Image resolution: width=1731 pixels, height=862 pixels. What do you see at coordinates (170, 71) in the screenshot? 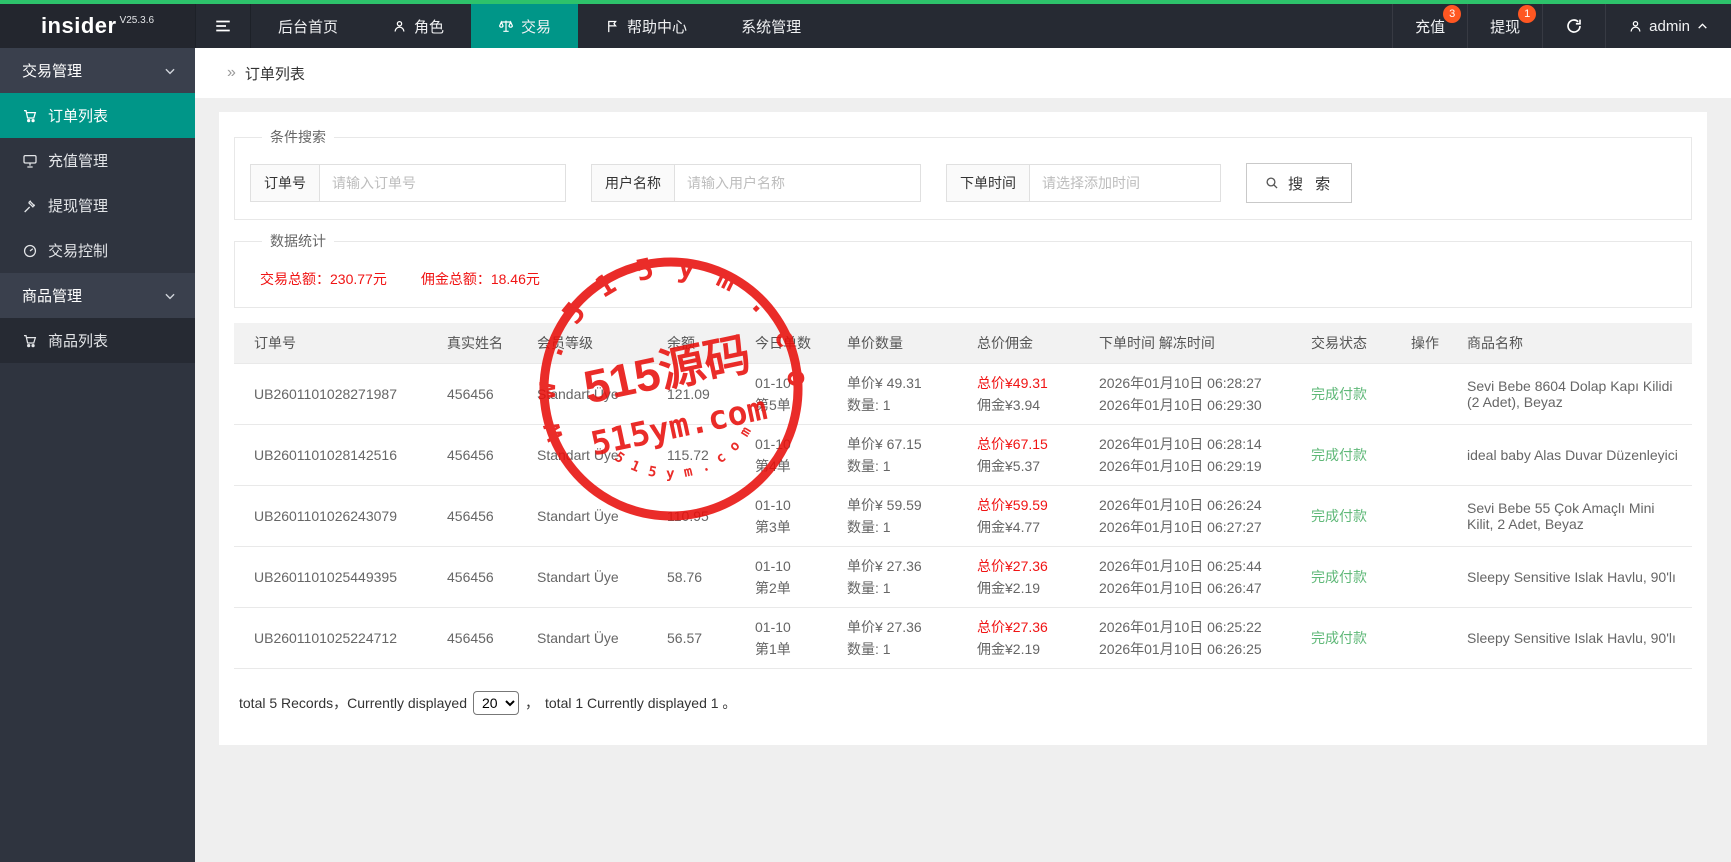
I see `chevron-down-icon` at bounding box center [170, 71].